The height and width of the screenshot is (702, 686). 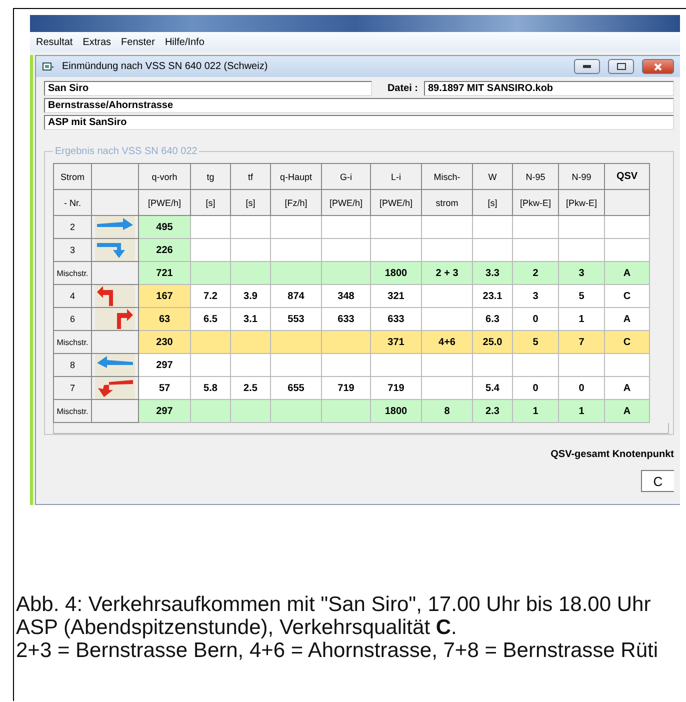 I want to click on summary-label: QSV-gesamt Knotenpunkt, so click(x=612, y=454).